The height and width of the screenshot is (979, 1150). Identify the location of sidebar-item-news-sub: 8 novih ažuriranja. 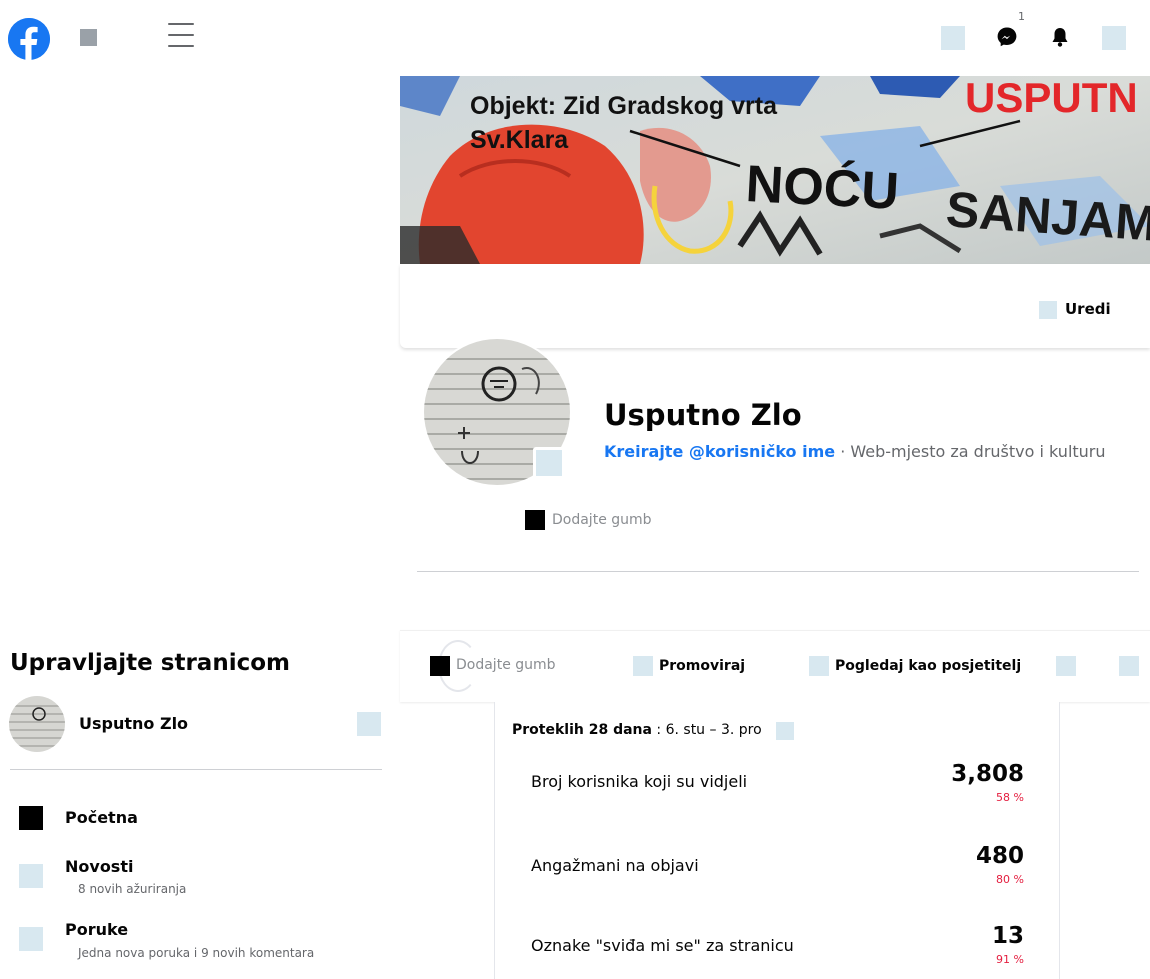
(132, 889).